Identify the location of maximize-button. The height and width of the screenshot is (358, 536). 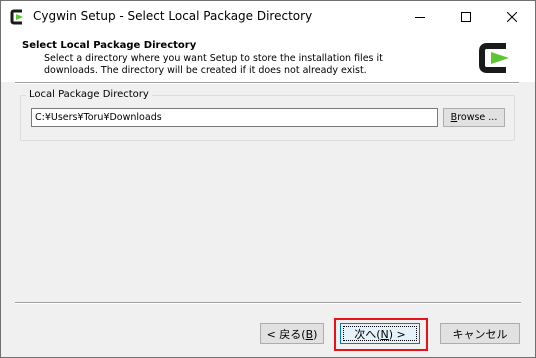
(466, 16).